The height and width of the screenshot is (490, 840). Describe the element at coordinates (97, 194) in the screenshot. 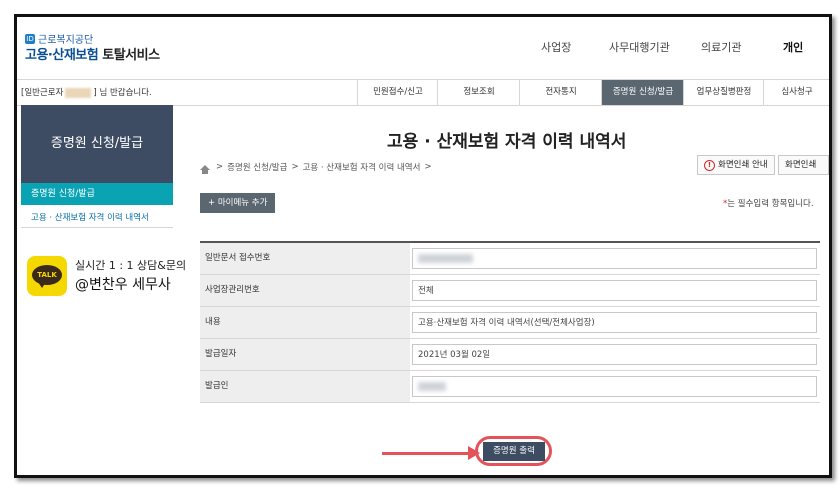

I see `sidebar-item-certificate: 증명원 신청/발급` at that location.